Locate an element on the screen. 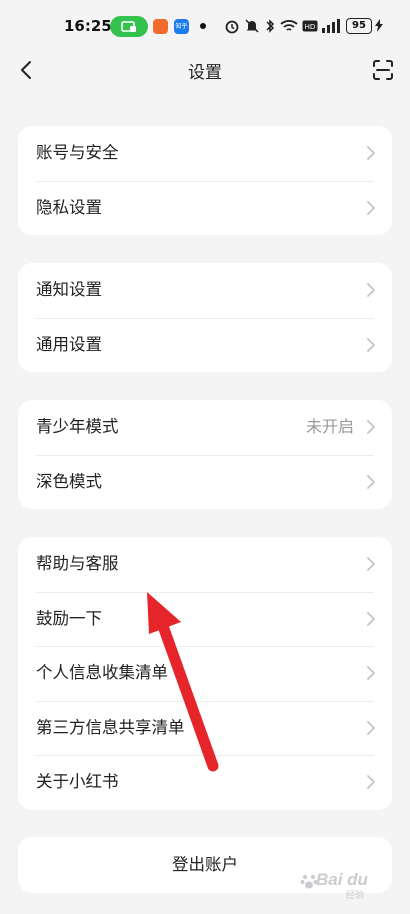 The image size is (410, 914). charging-icon is located at coordinates (379, 25).